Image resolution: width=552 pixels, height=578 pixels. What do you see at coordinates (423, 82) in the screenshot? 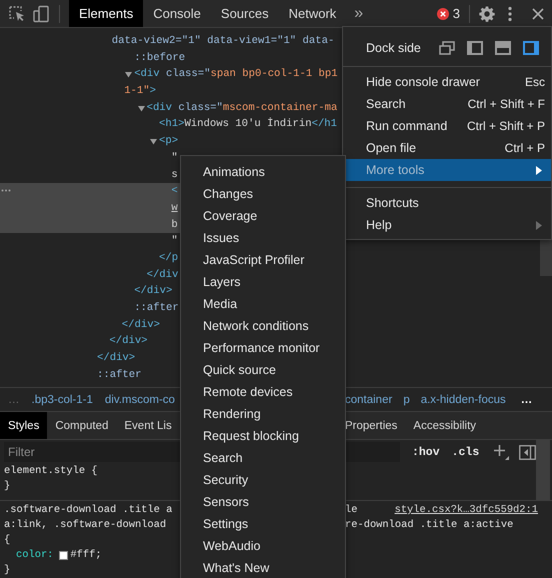
I see `menu-item-label: Hide console drawer` at bounding box center [423, 82].